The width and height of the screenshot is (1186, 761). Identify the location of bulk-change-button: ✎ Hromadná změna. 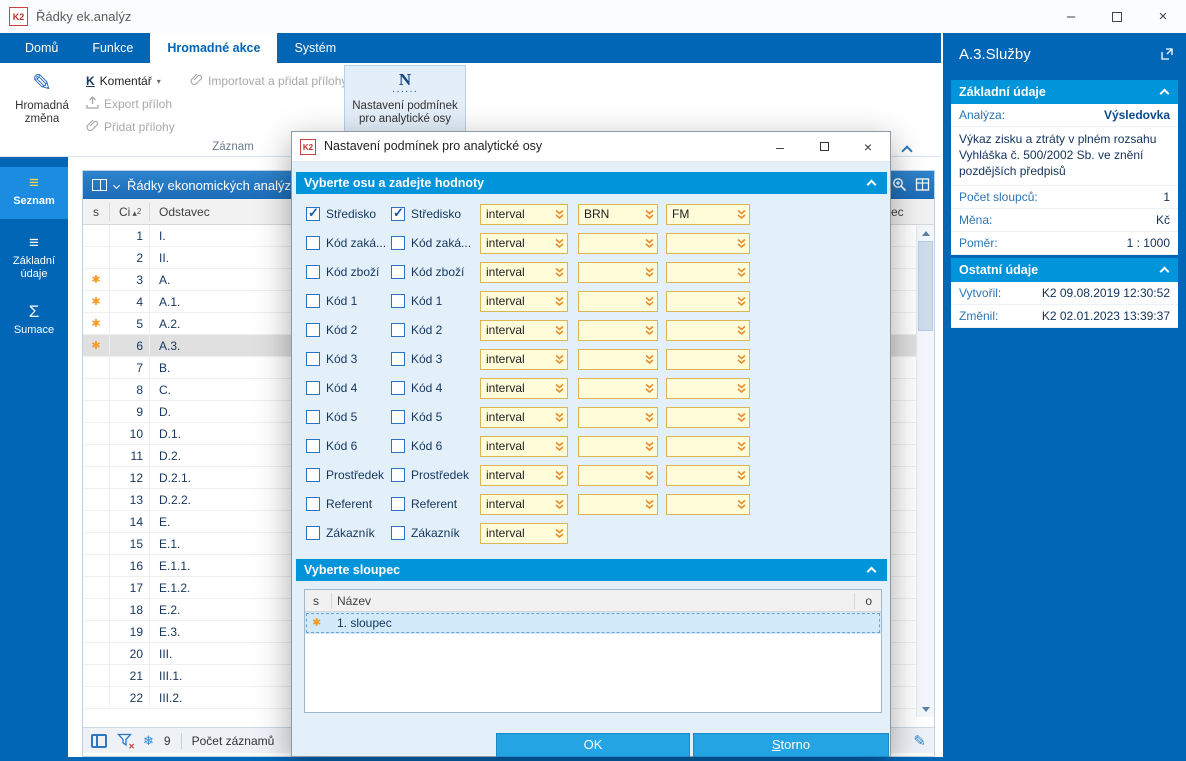
(42, 102).